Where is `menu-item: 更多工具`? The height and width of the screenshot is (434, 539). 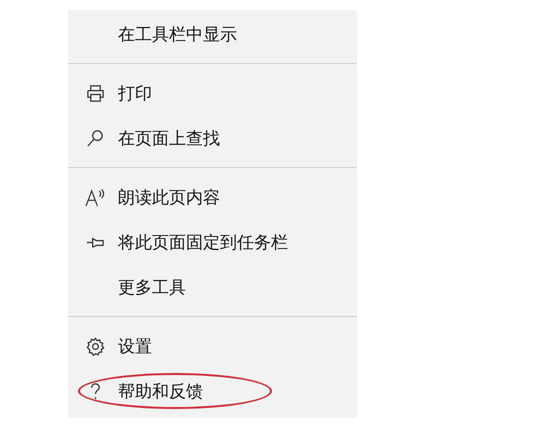 menu-item: 更多工具 is located at coordinates (152, 287).